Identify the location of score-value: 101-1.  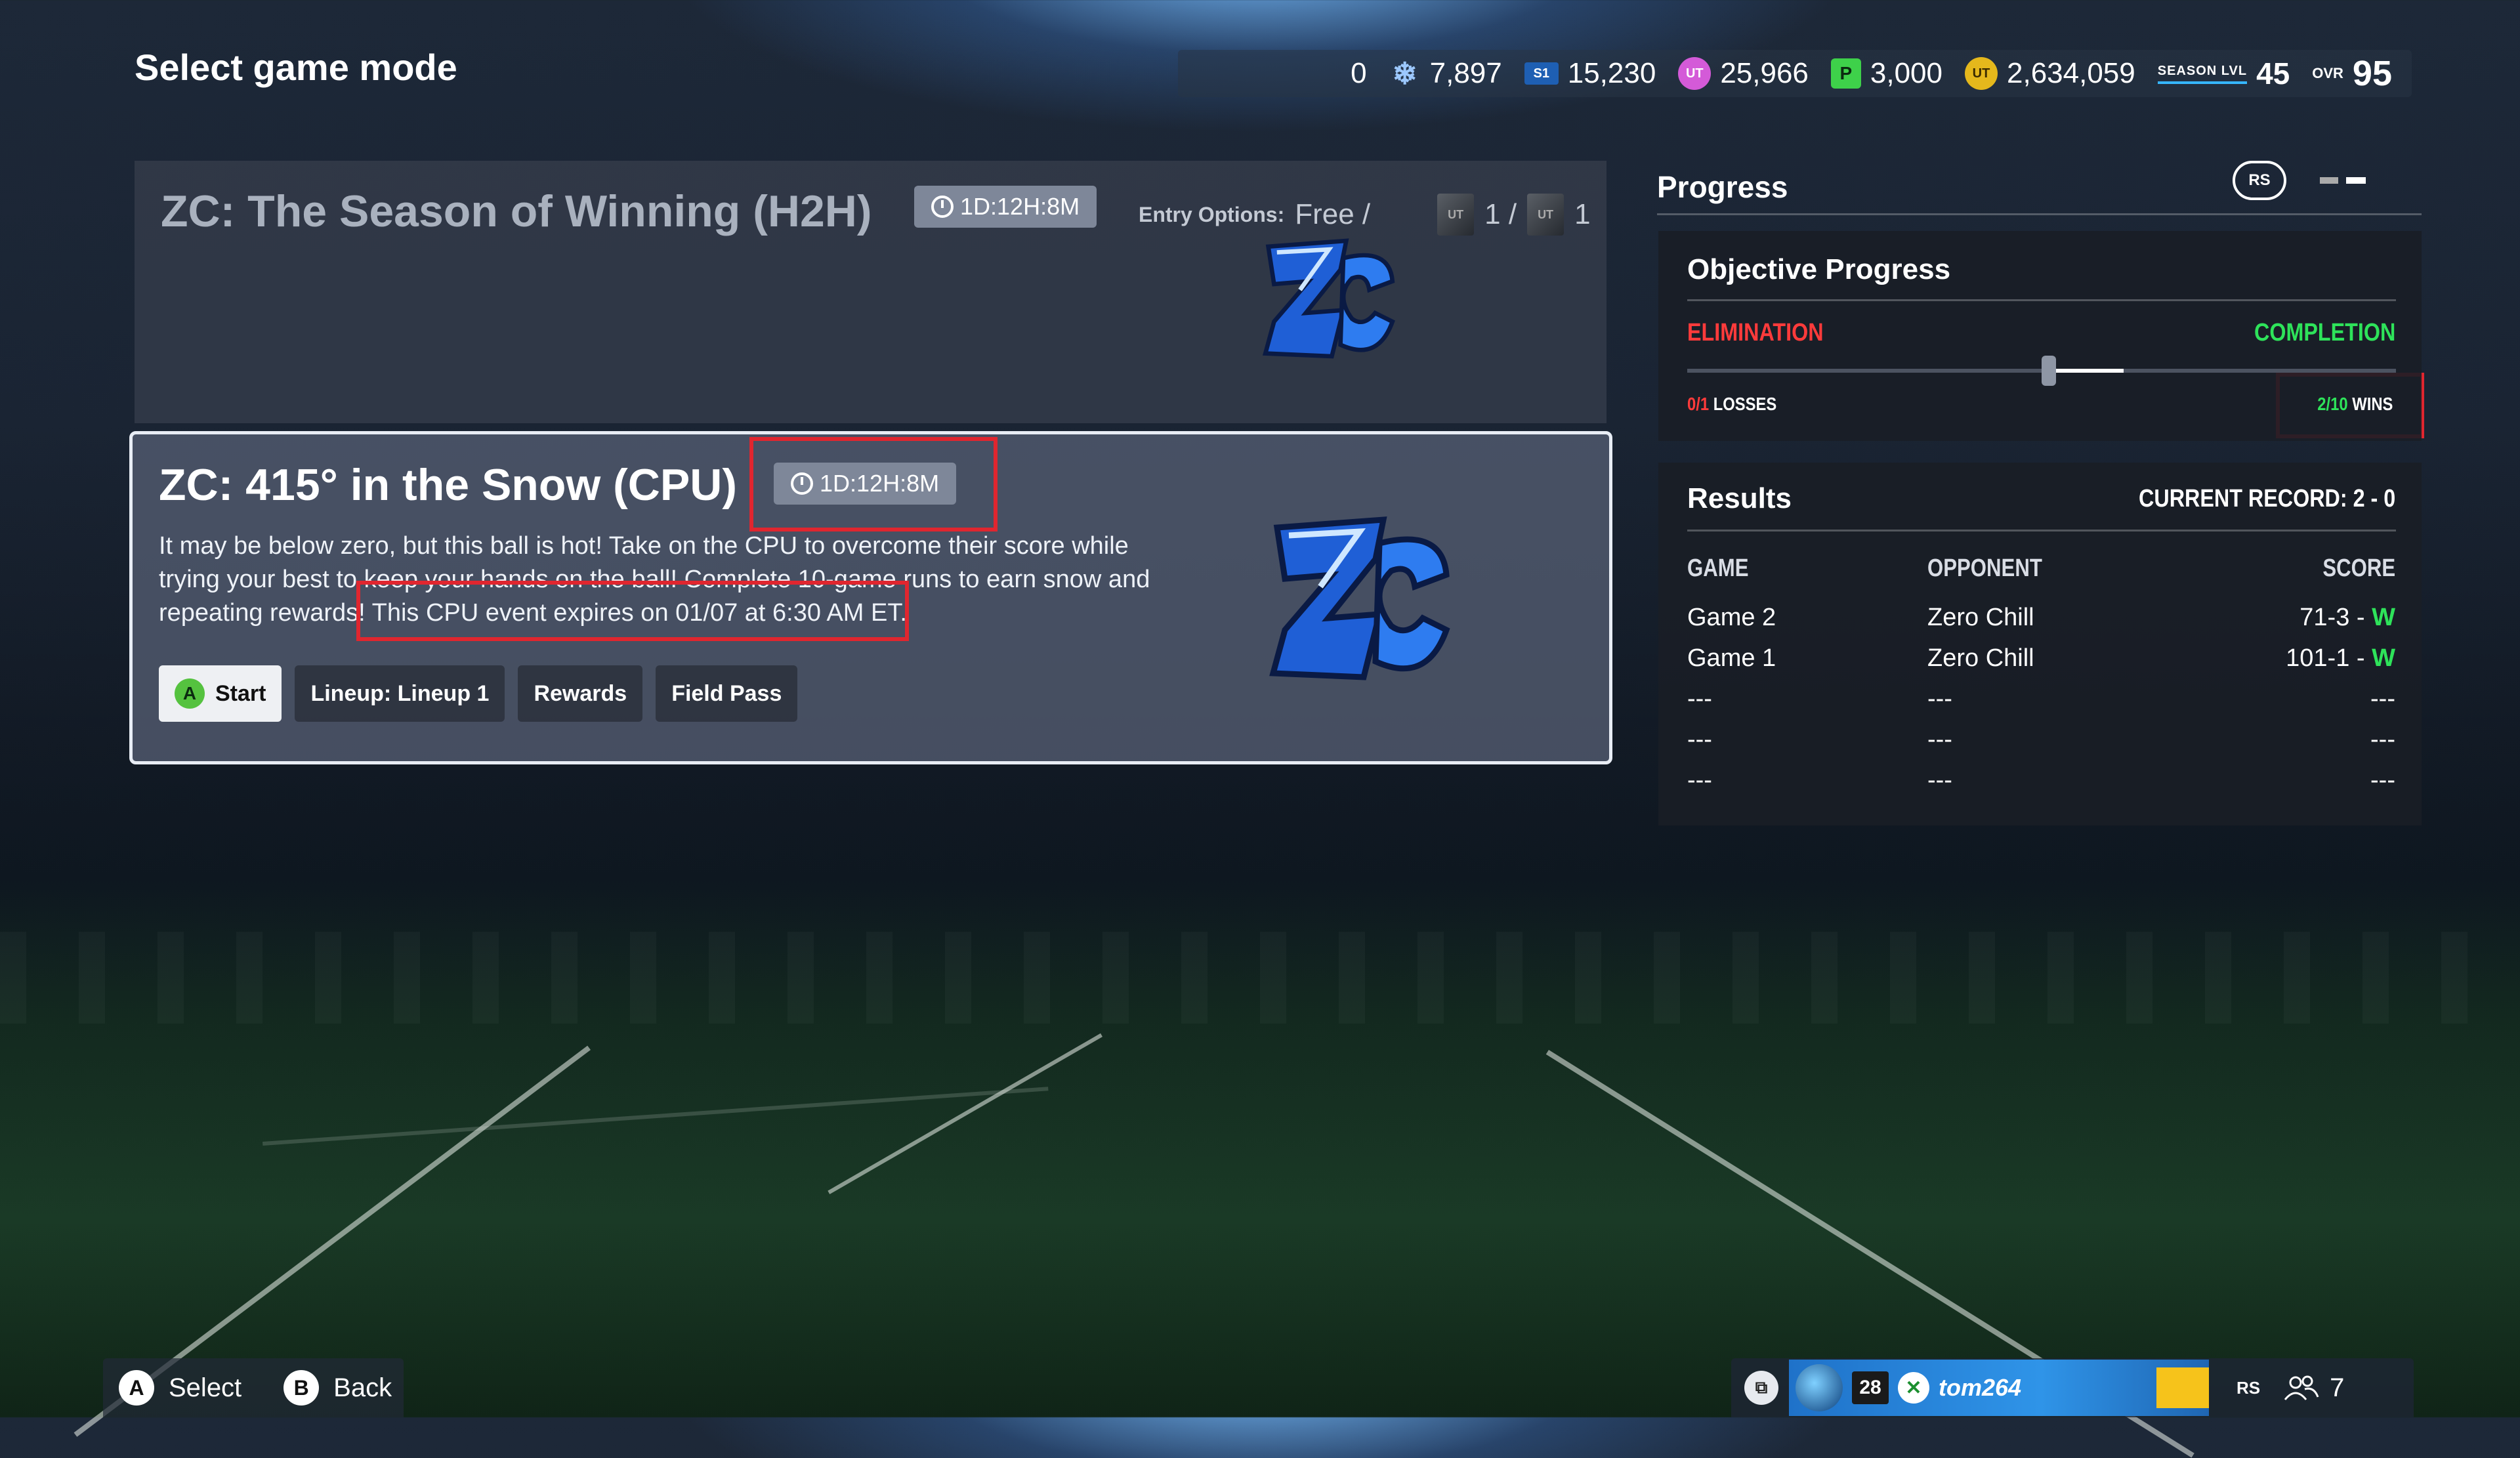
(2318, 658).